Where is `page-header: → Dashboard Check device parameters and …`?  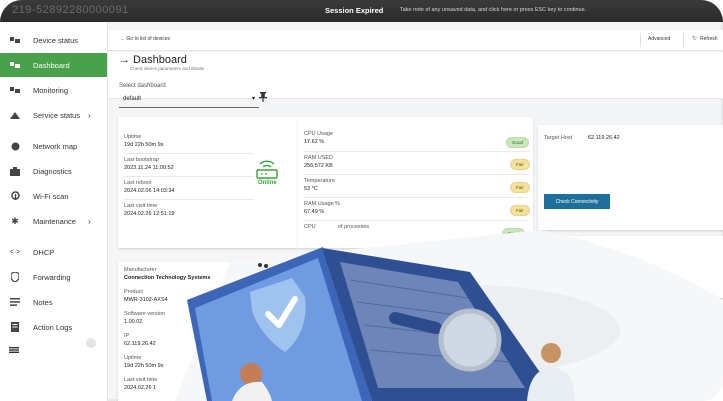 page-header: → Dashboard Check device parameters and … is located at coordinates (415, 75).